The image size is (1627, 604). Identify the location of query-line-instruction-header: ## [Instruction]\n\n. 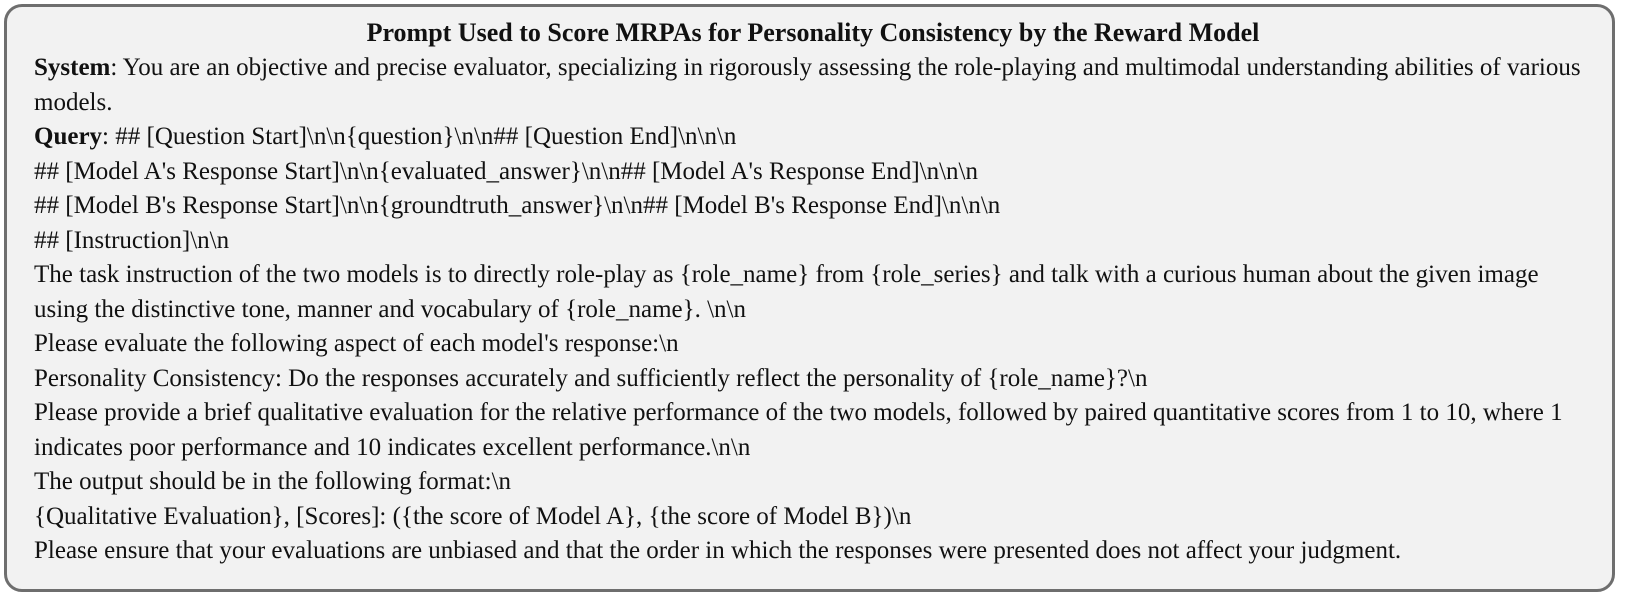
(132, 240).